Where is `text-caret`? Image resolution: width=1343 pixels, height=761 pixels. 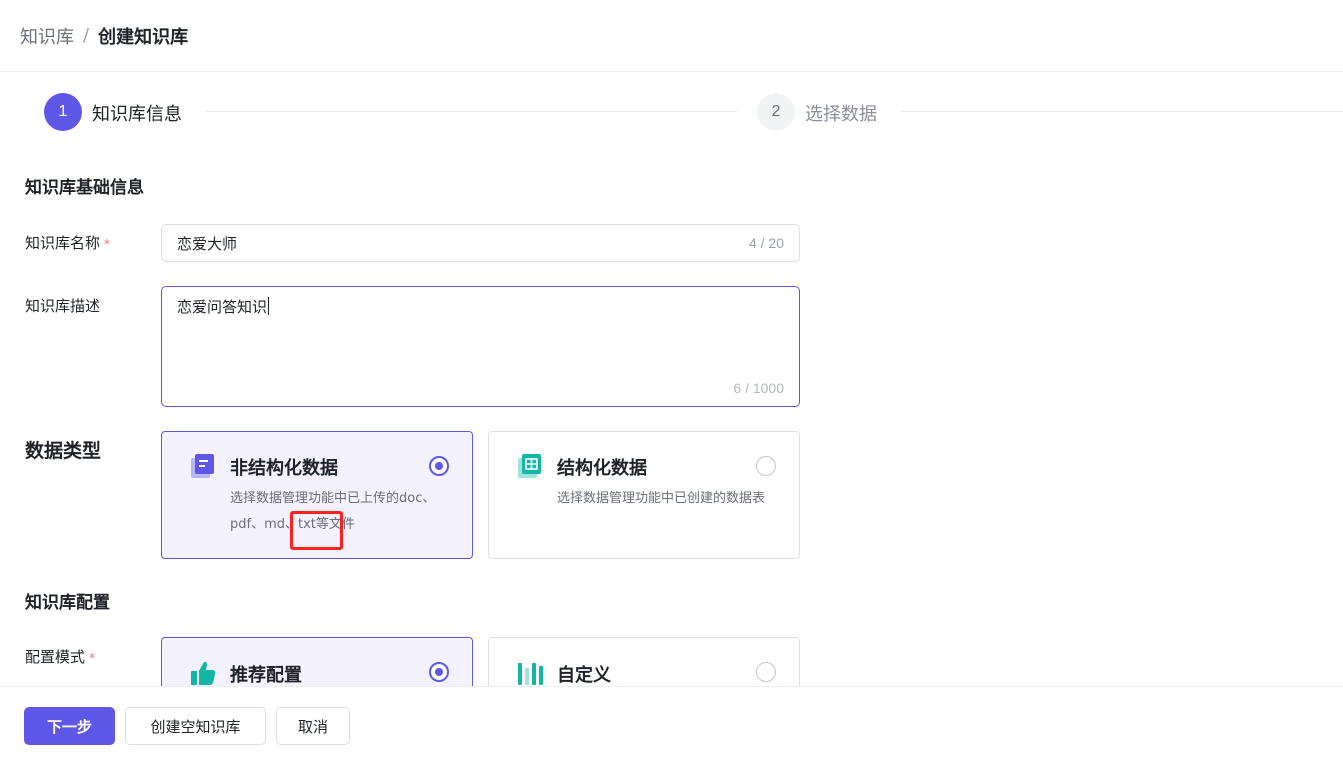 text-caret is located at coordinates (269, 306).